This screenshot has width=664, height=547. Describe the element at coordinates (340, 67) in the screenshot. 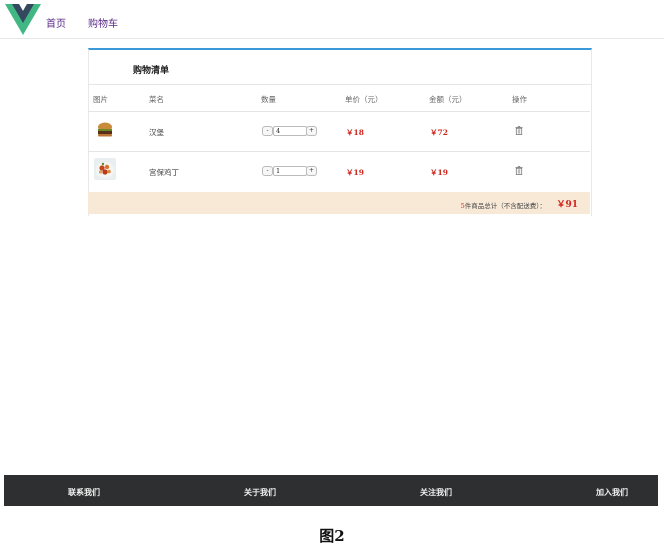

I see `cart-panel-header: 购物清单` at that location.